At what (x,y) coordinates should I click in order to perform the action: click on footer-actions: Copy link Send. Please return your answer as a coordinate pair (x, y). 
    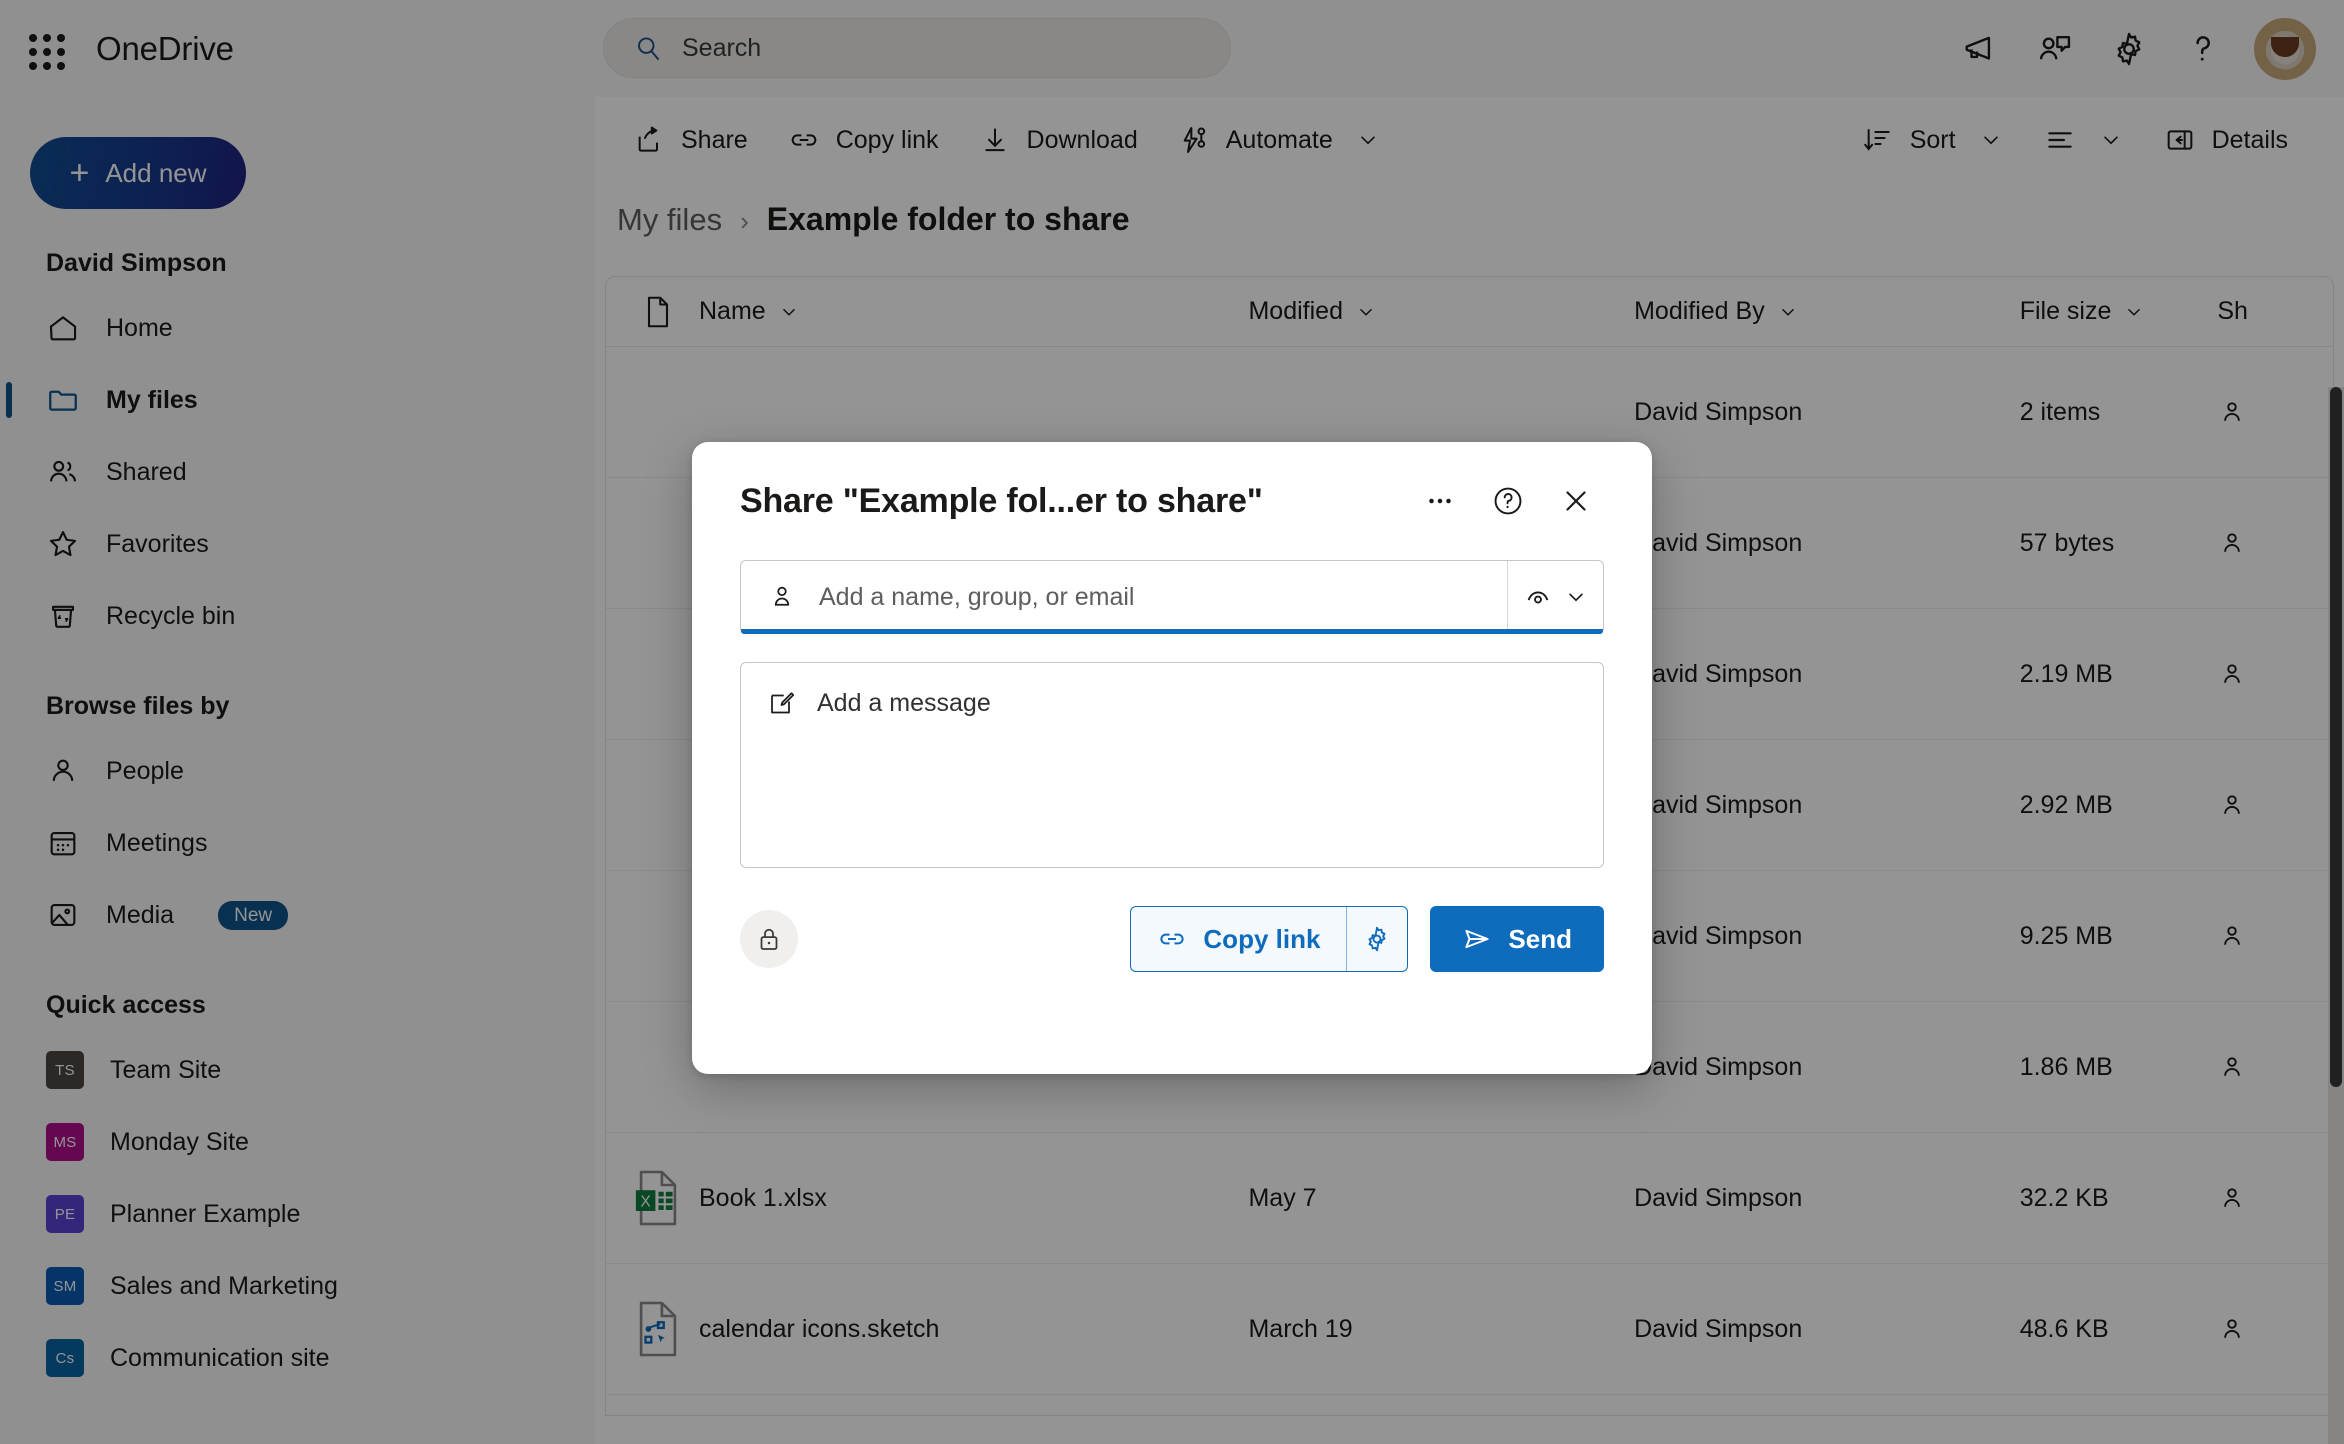
    Looking at the image, I should click on (1367, 939).